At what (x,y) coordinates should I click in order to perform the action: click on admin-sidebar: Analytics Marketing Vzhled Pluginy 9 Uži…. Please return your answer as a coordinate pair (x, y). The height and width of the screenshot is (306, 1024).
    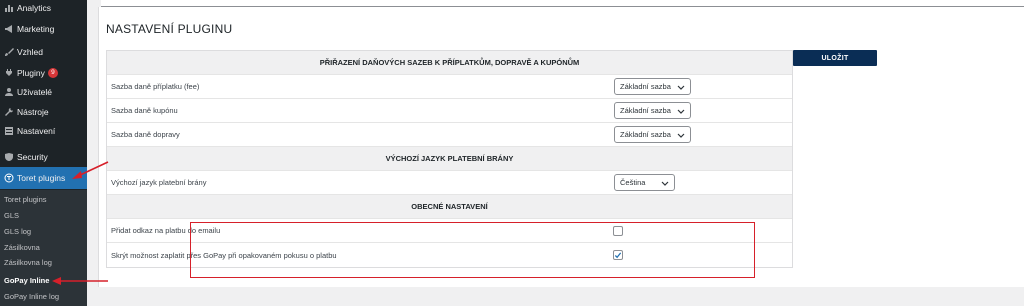
    Looking at the image, I should click on (43, 153).